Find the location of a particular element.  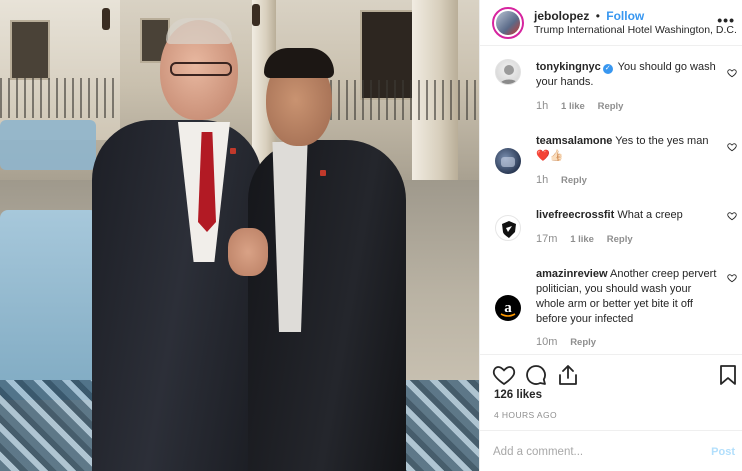

avatar-face-icon is located at coordinates (509, 74).